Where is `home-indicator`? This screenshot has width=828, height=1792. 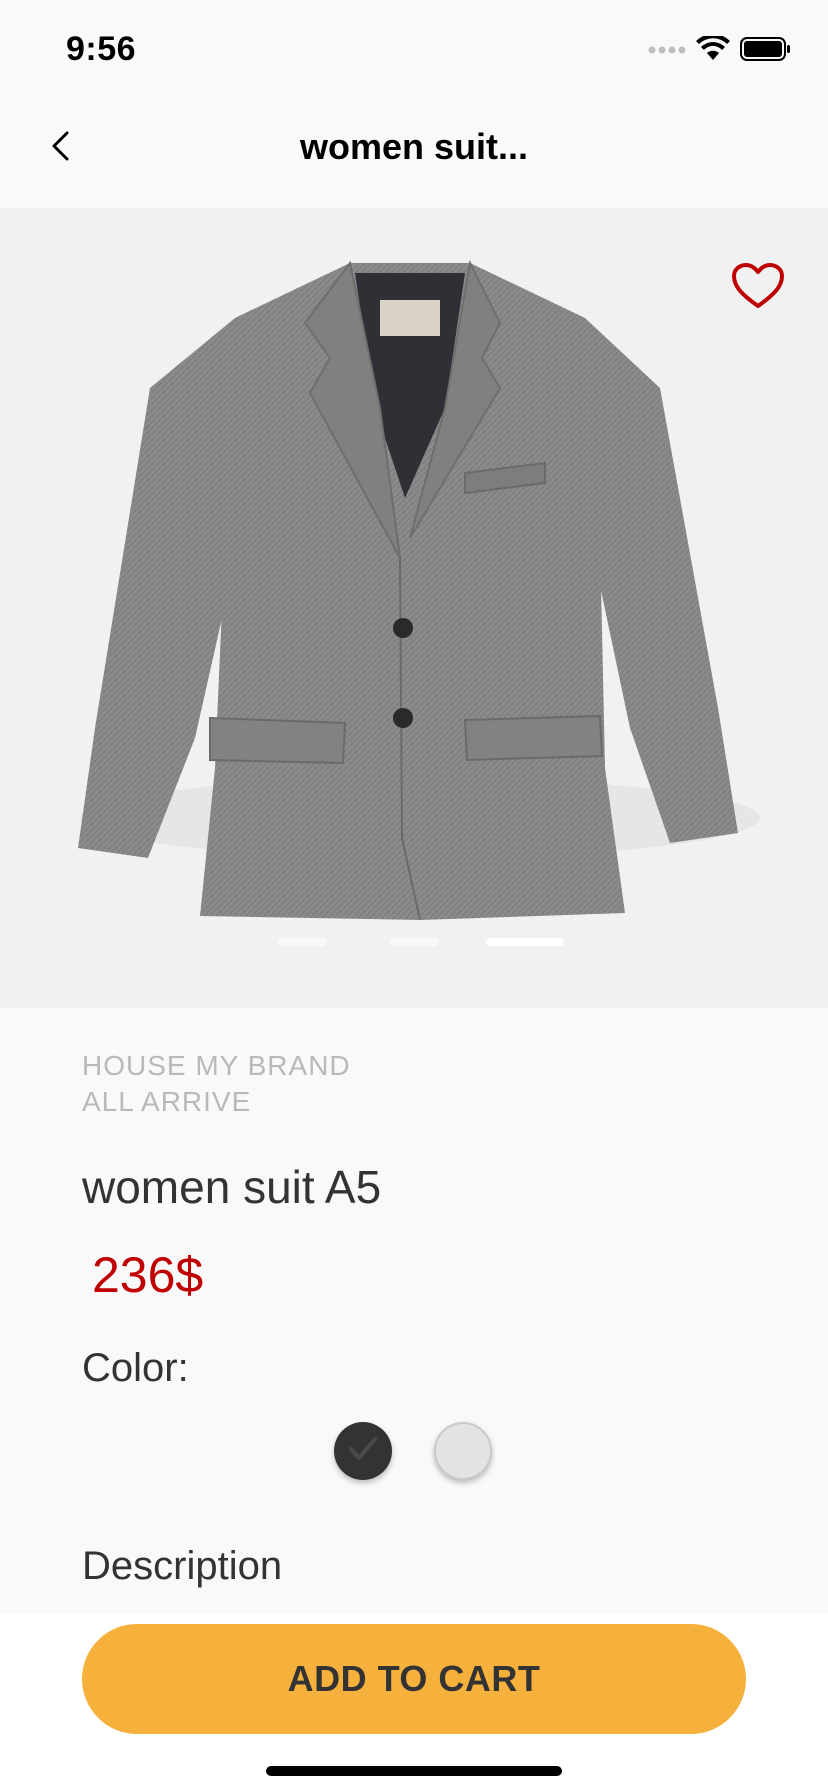
home-indicator is located at coordinates (414, 1771).